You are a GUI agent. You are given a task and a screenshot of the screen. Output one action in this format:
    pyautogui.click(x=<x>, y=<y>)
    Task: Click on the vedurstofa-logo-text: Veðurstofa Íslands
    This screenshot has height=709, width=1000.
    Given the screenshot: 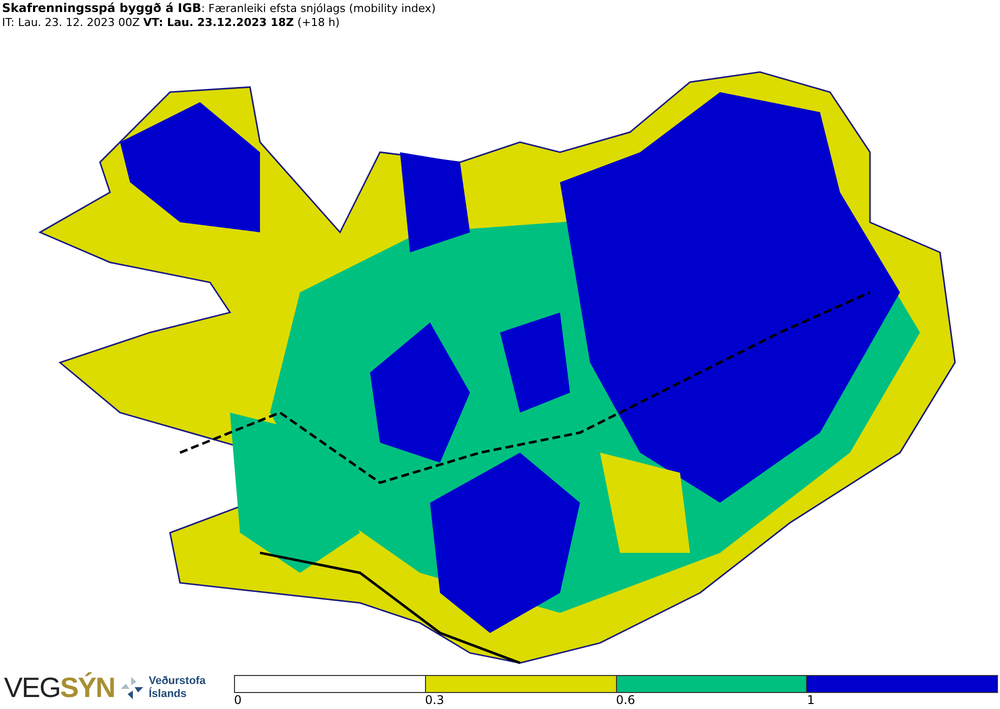 What is the action you would take?
    pyautogui.click(x=177, y=688)
    